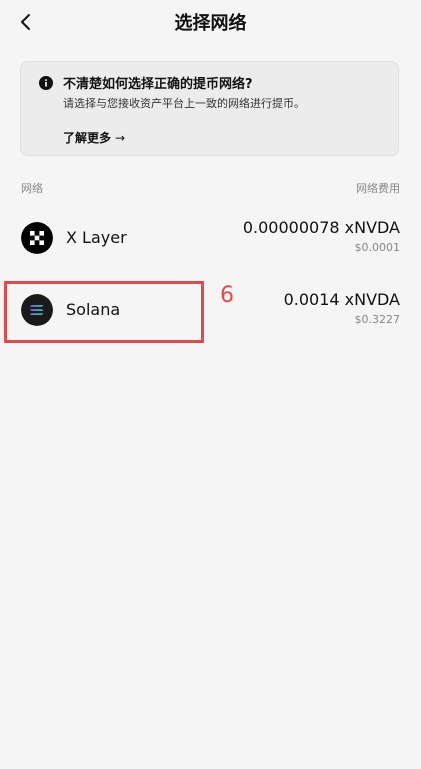 The height and width of the screenshot is (769, 421). What do you see at coordinates (93, 309) in the screenshot?
I see `network-name: Solana` at bounding box center [93, 309].